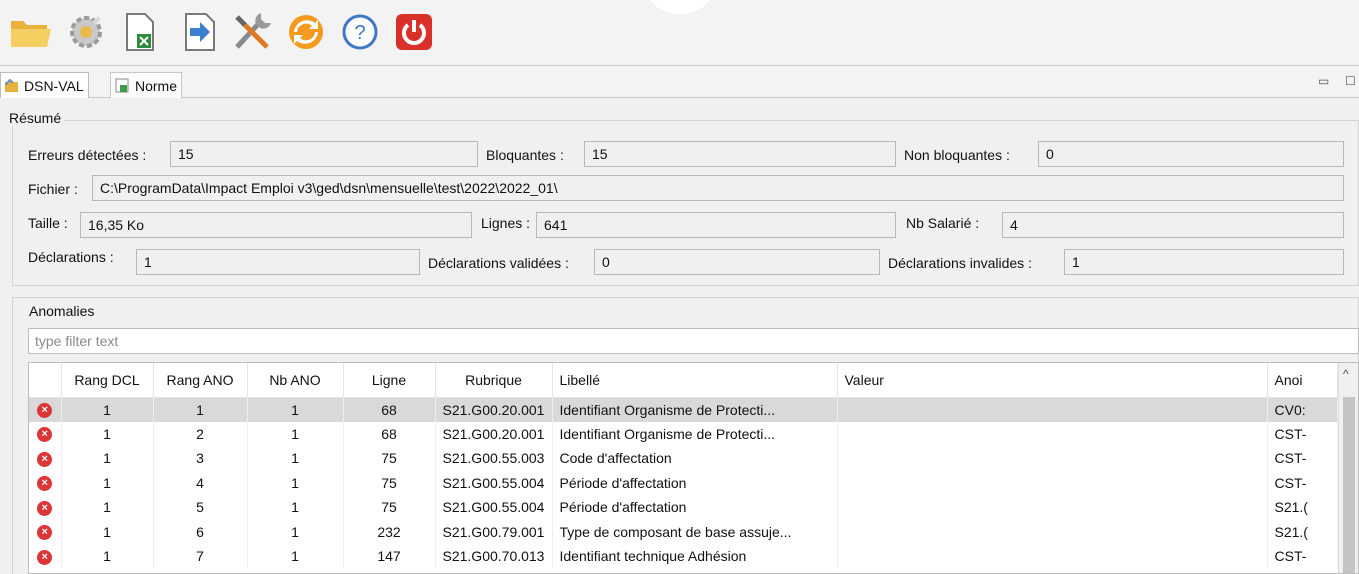  What do you see at coordinates (200, 409) in the screenshot?
I see `rang-ano-cell: 1` at bounding box center [200, 409].